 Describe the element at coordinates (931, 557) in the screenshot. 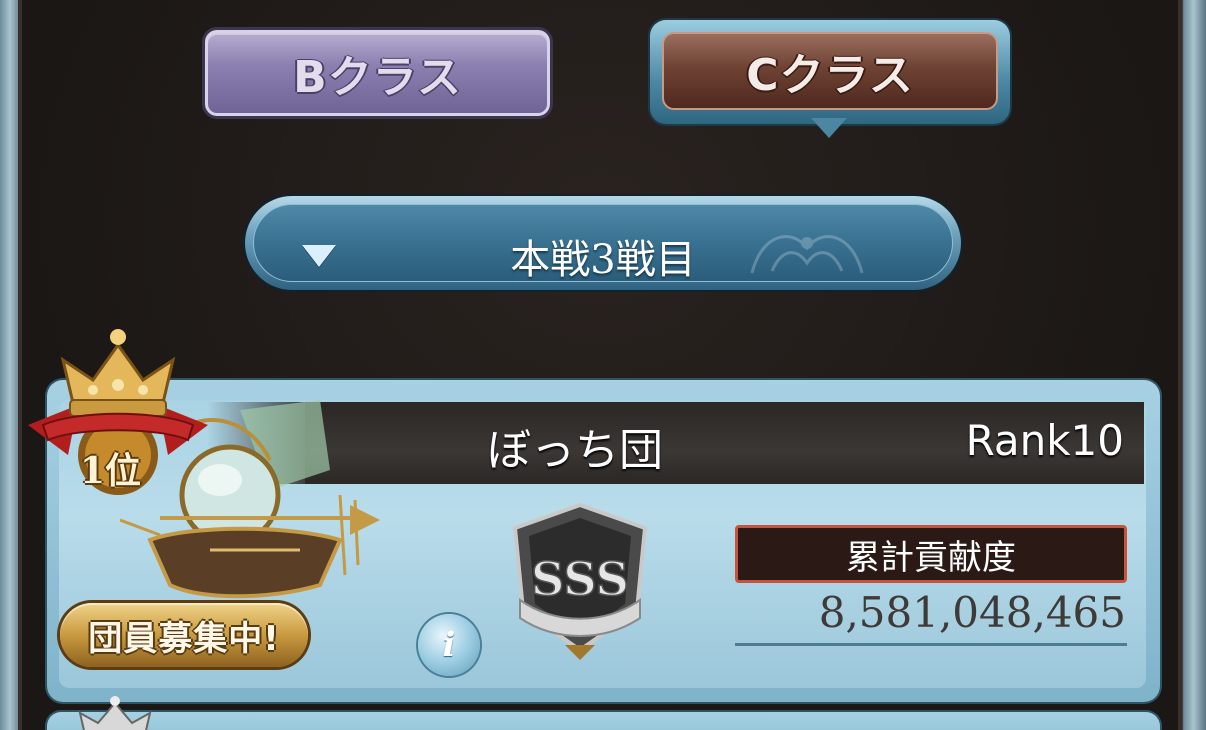

I see `contribution-label-text: 累計貢献度` at that location.